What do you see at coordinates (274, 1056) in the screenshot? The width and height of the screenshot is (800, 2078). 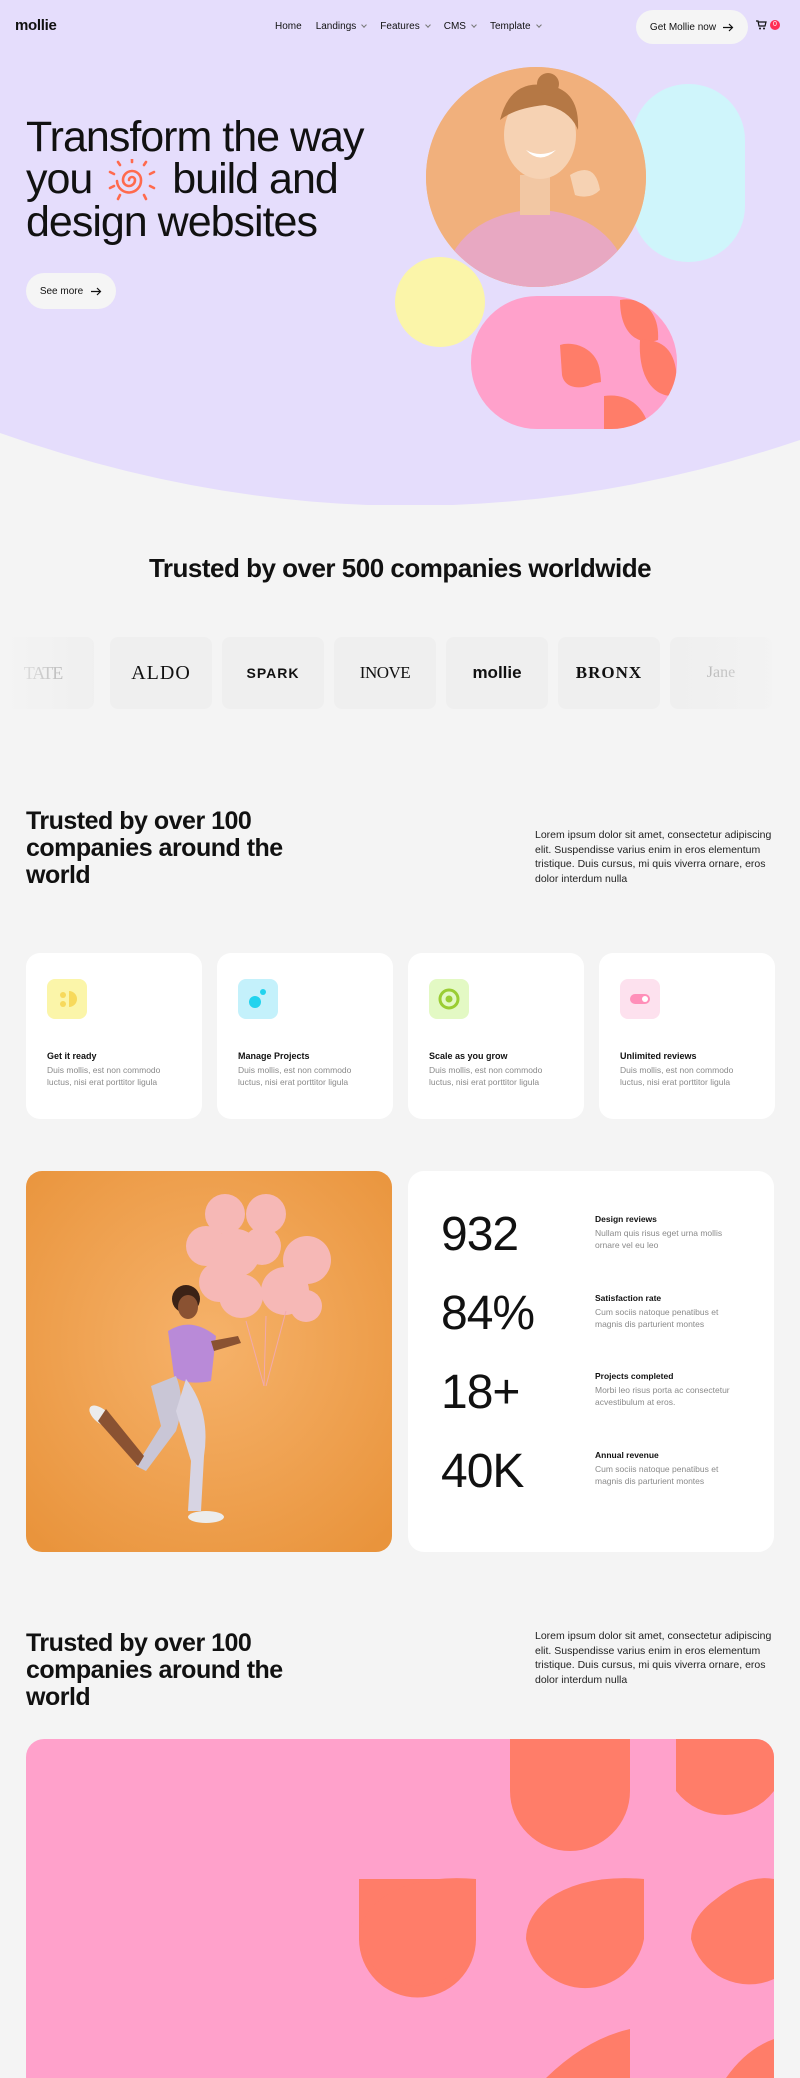 I see `feature-title: Manage Projects` at bounding box center [274, 1056].